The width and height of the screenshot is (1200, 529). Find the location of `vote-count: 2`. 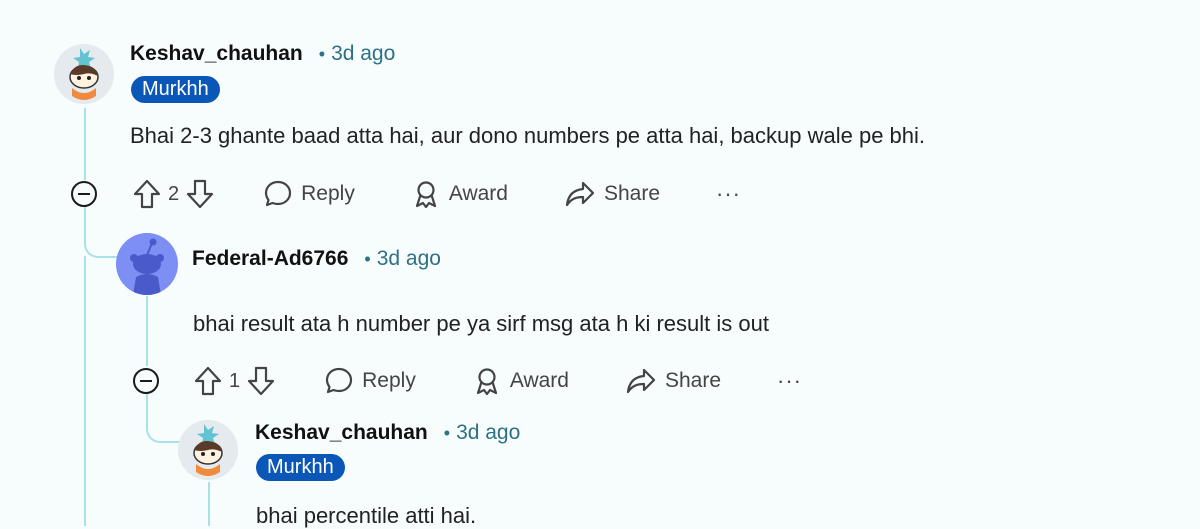

vote-count: 2 is located at coordinates (174, 193).